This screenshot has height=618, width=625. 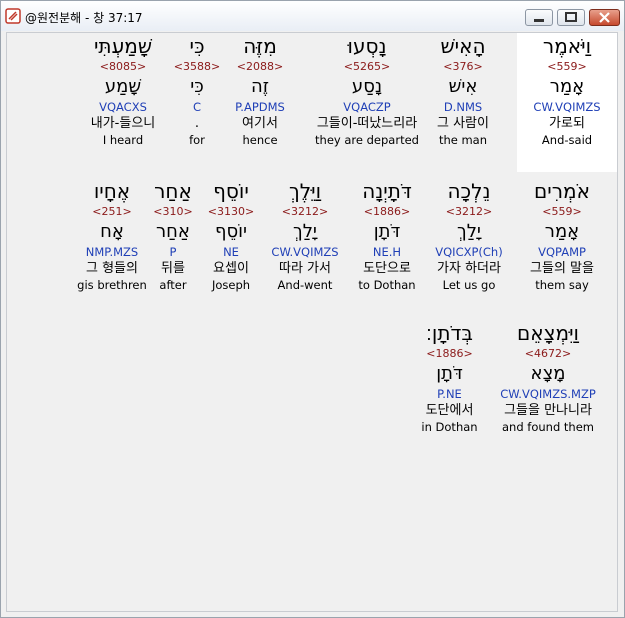 What do you see at coordinates (548, 394) in the screenshot?
I see `parse-code: CW.VQIMZS.MZP` at bounding box center [548, 394].